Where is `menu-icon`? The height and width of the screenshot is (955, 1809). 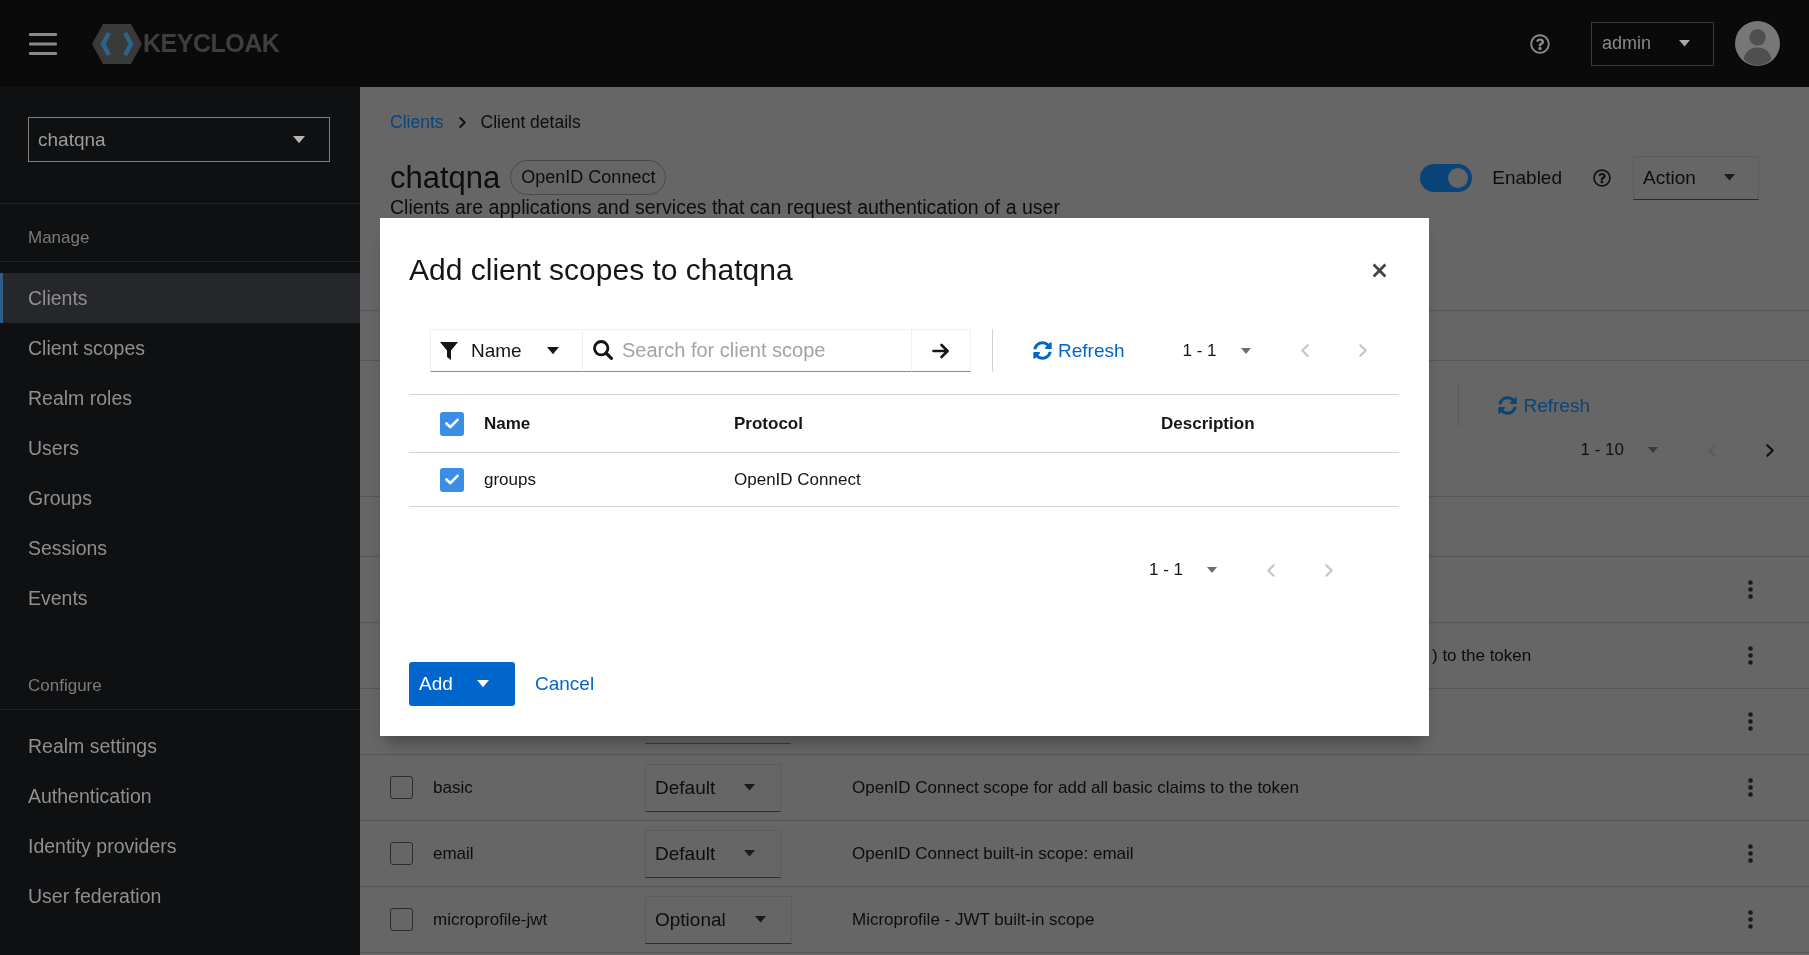 menu-icon is located at coordinates (43, 43).